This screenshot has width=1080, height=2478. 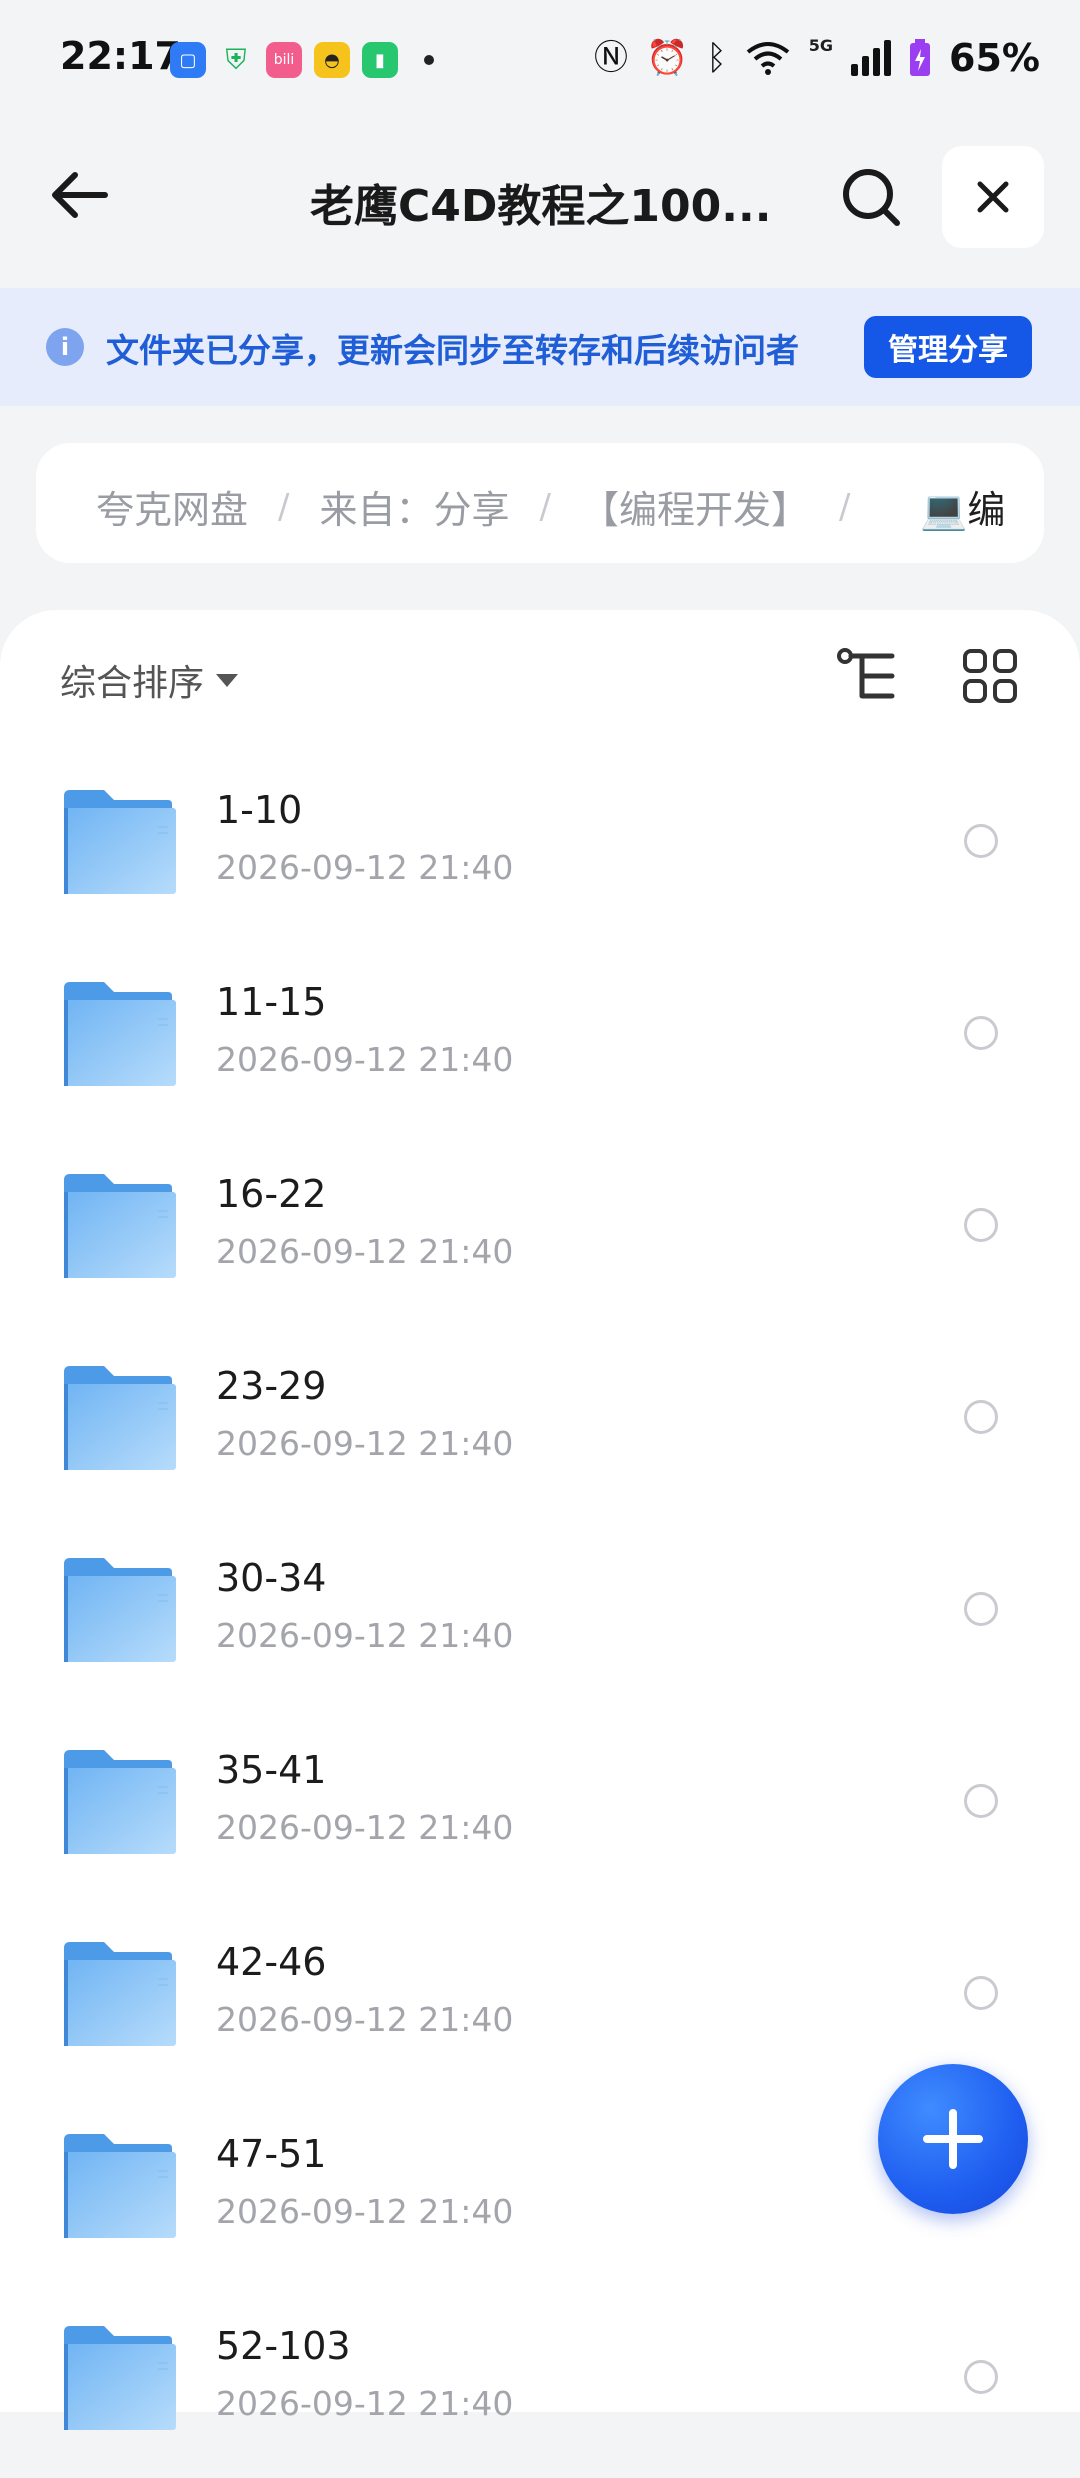 What do you see at coordinates (188, 60) in the screenshot?
I see `app-notification-icon: ▢` at bounding box center [188, 60].